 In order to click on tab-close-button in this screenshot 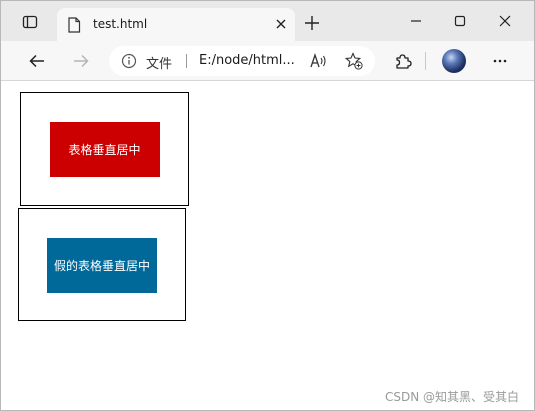, I will do `click(281, 24)`.